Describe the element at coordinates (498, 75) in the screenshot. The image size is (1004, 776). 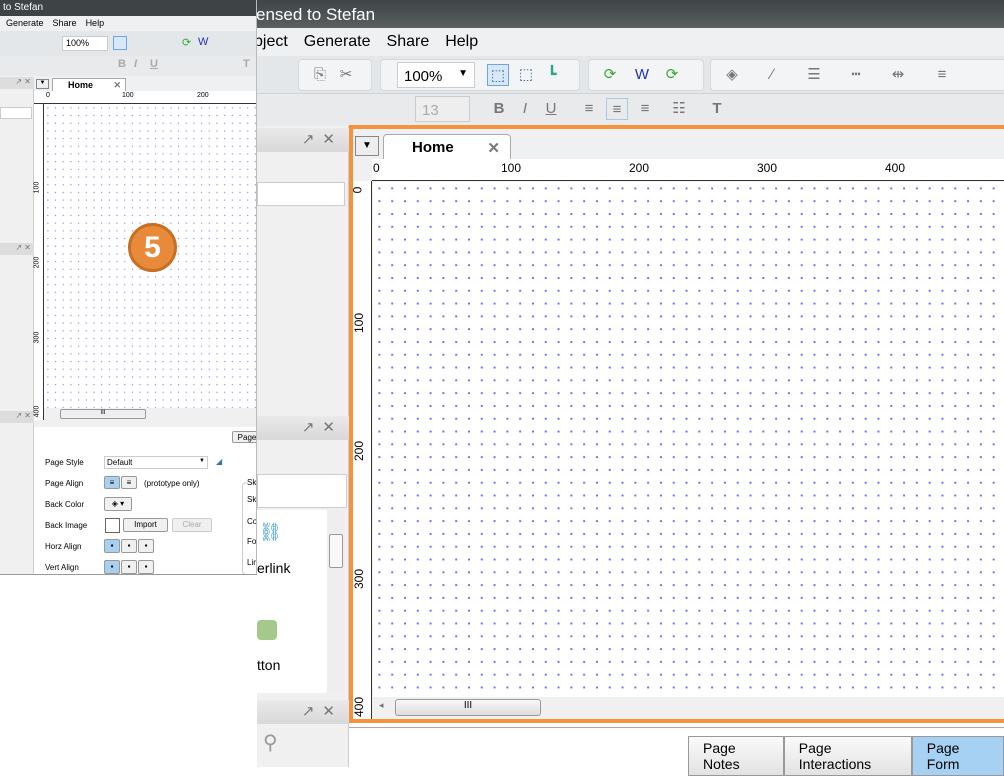
I see `select-intersect-icon: ⬚` at that location.